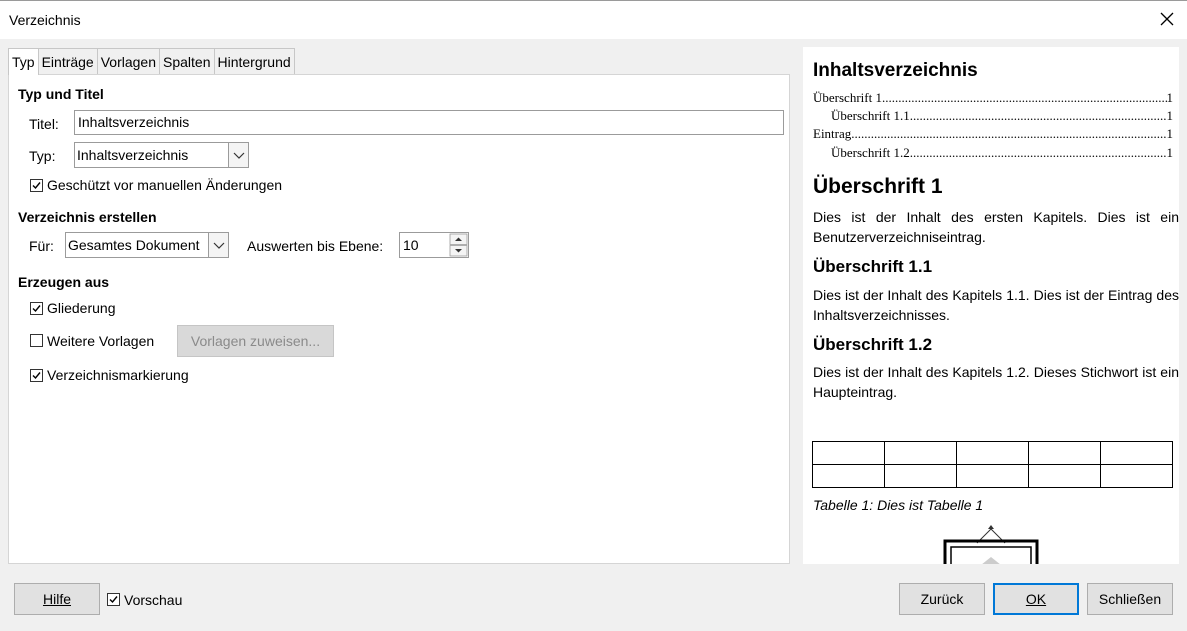 The width and height of the screenshot is (1187, 631). What do you see at coordinates (100, 341) in the screenshot?
I see `more-styles-label: Weitere Vorlagen` at bounding box center [100, 341].